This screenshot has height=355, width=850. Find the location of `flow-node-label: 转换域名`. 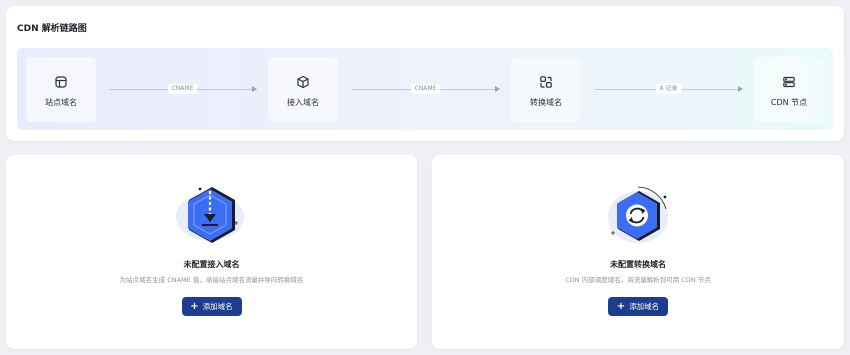

flow-node-label: 转换域名 is located at coordinates (546, 102).